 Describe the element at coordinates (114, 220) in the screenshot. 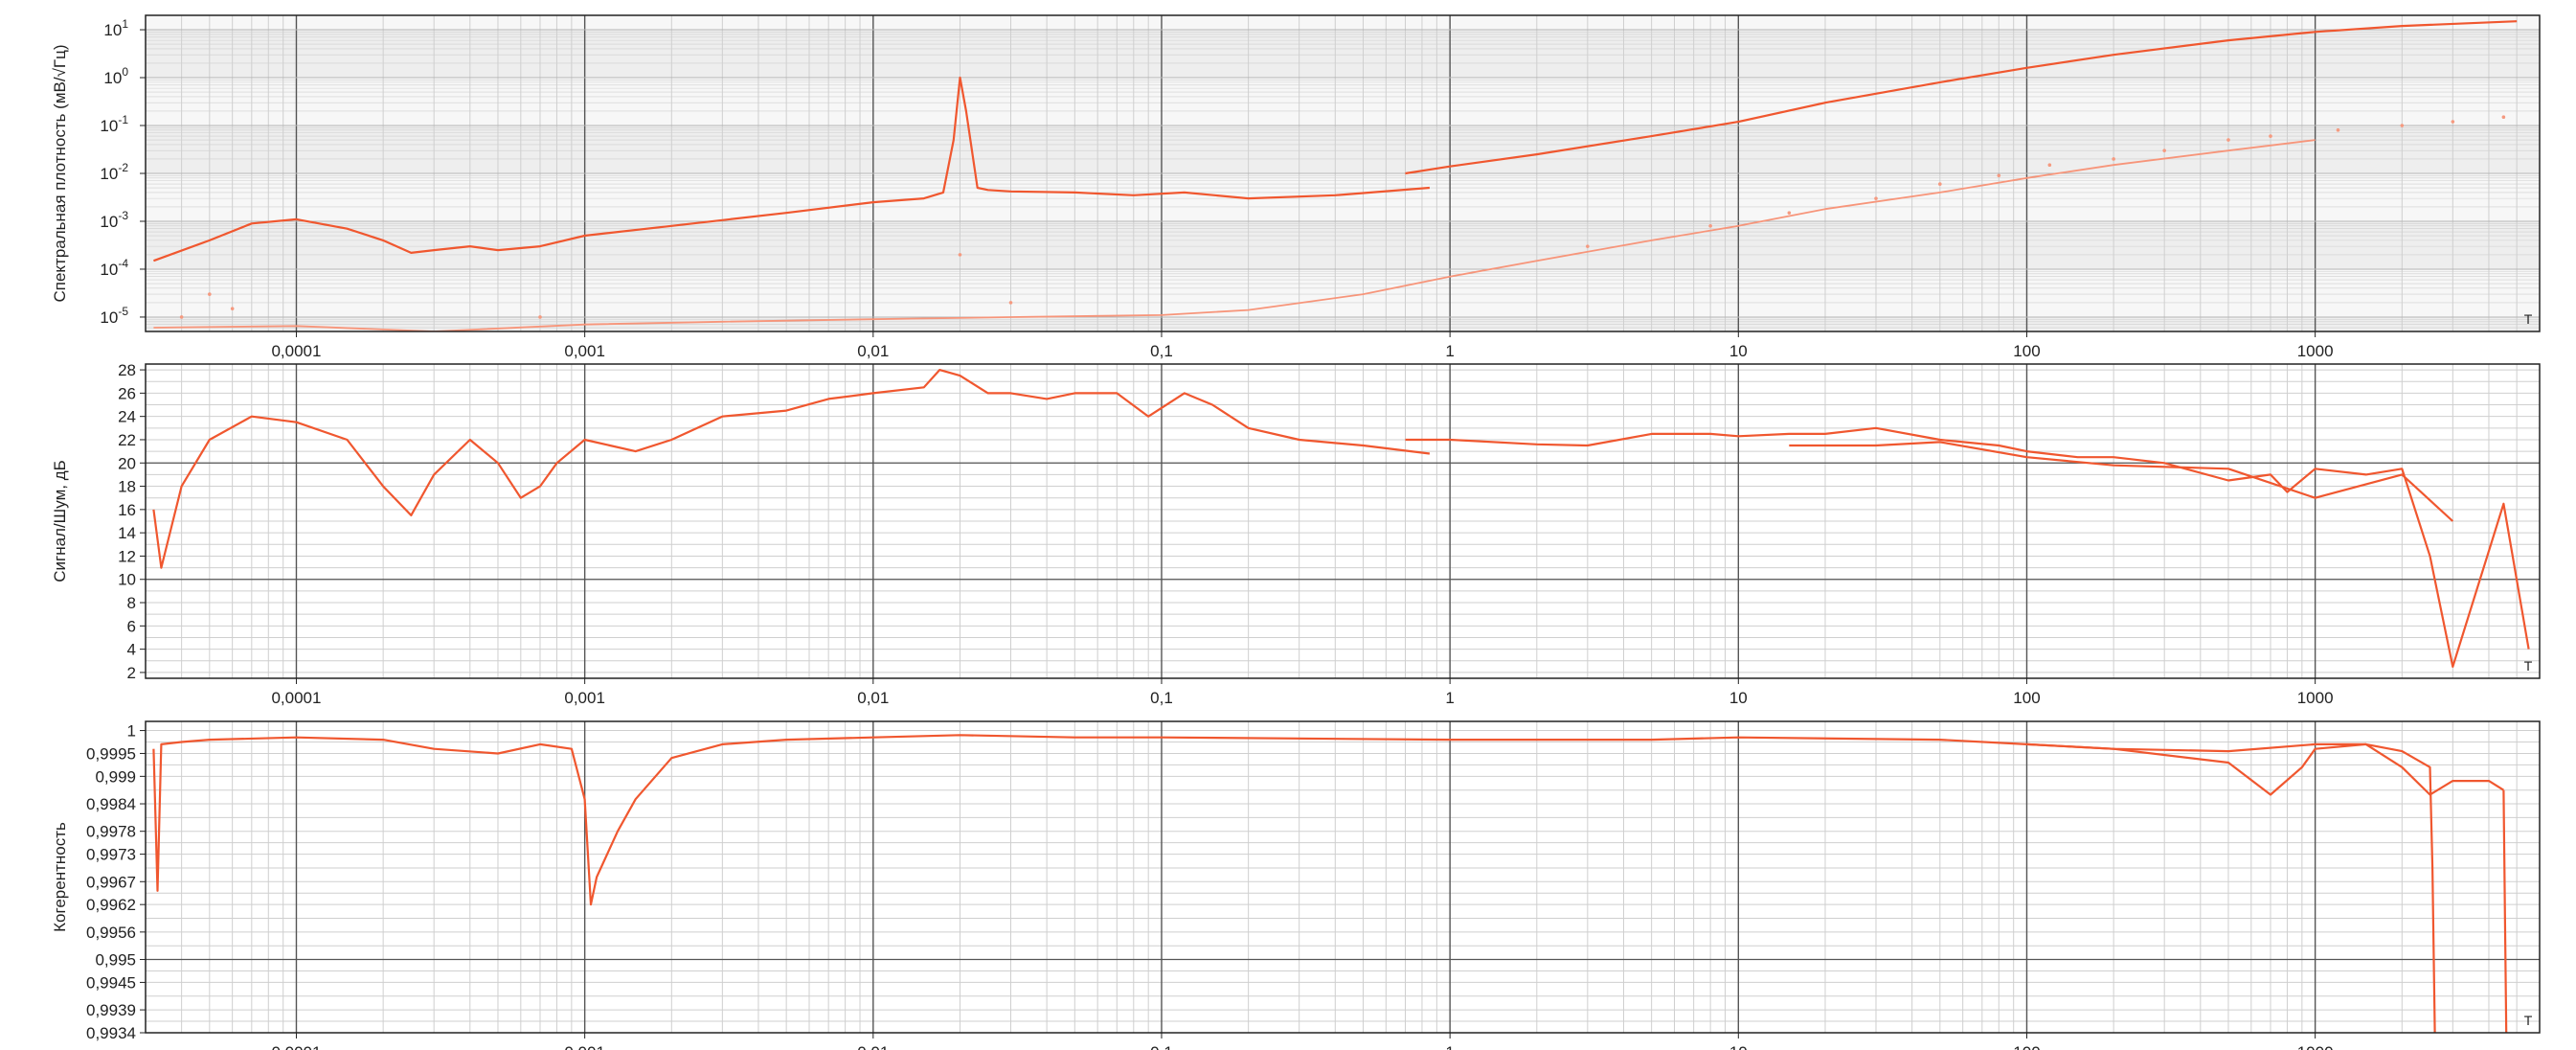

I see `y-tick-label: 10-3` at that location.